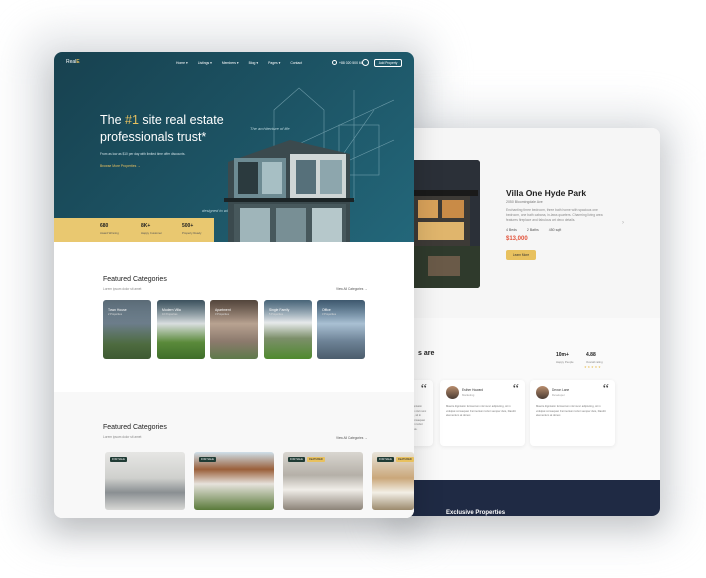 The width and height of the screenshot is (706, 578). Describe the element at coordinates (517, 239) in the screenshot. I see `property-price: $13,000` at that location.